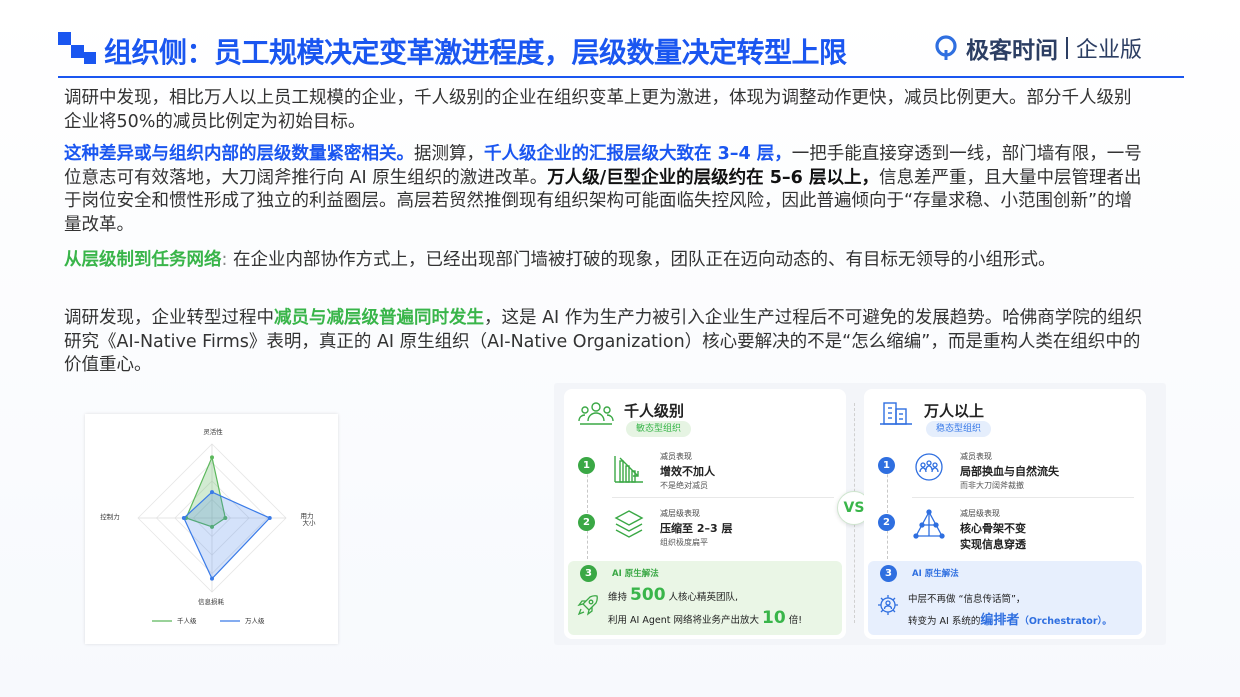 The image size is (1240, 697). Describe the element at coordinates (993, 528) in the screenshot. I see `right-row-2-main: 核心骨架不变` at that location.